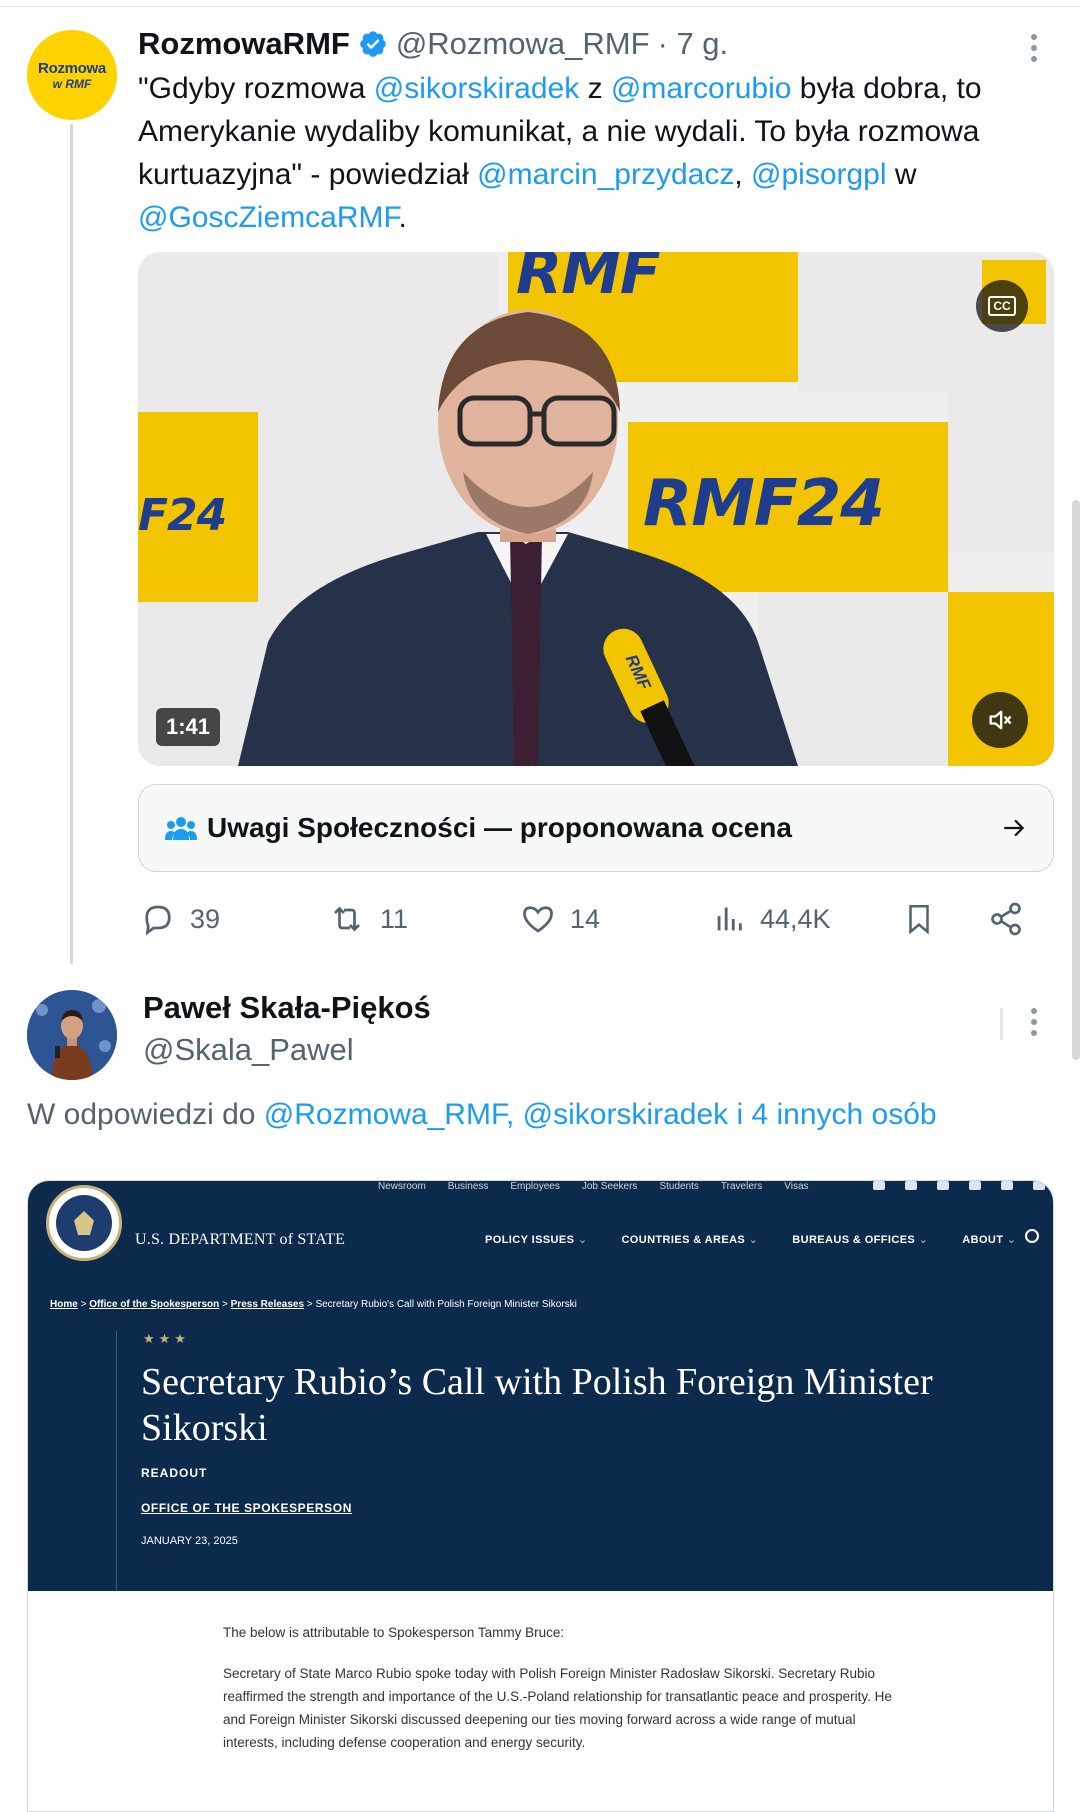 The width and height of the screenshot is (1080, 1812). Describe the element at coordinates (188, 727) in the screenshot. I see `video-duration: 1:41` at that location.